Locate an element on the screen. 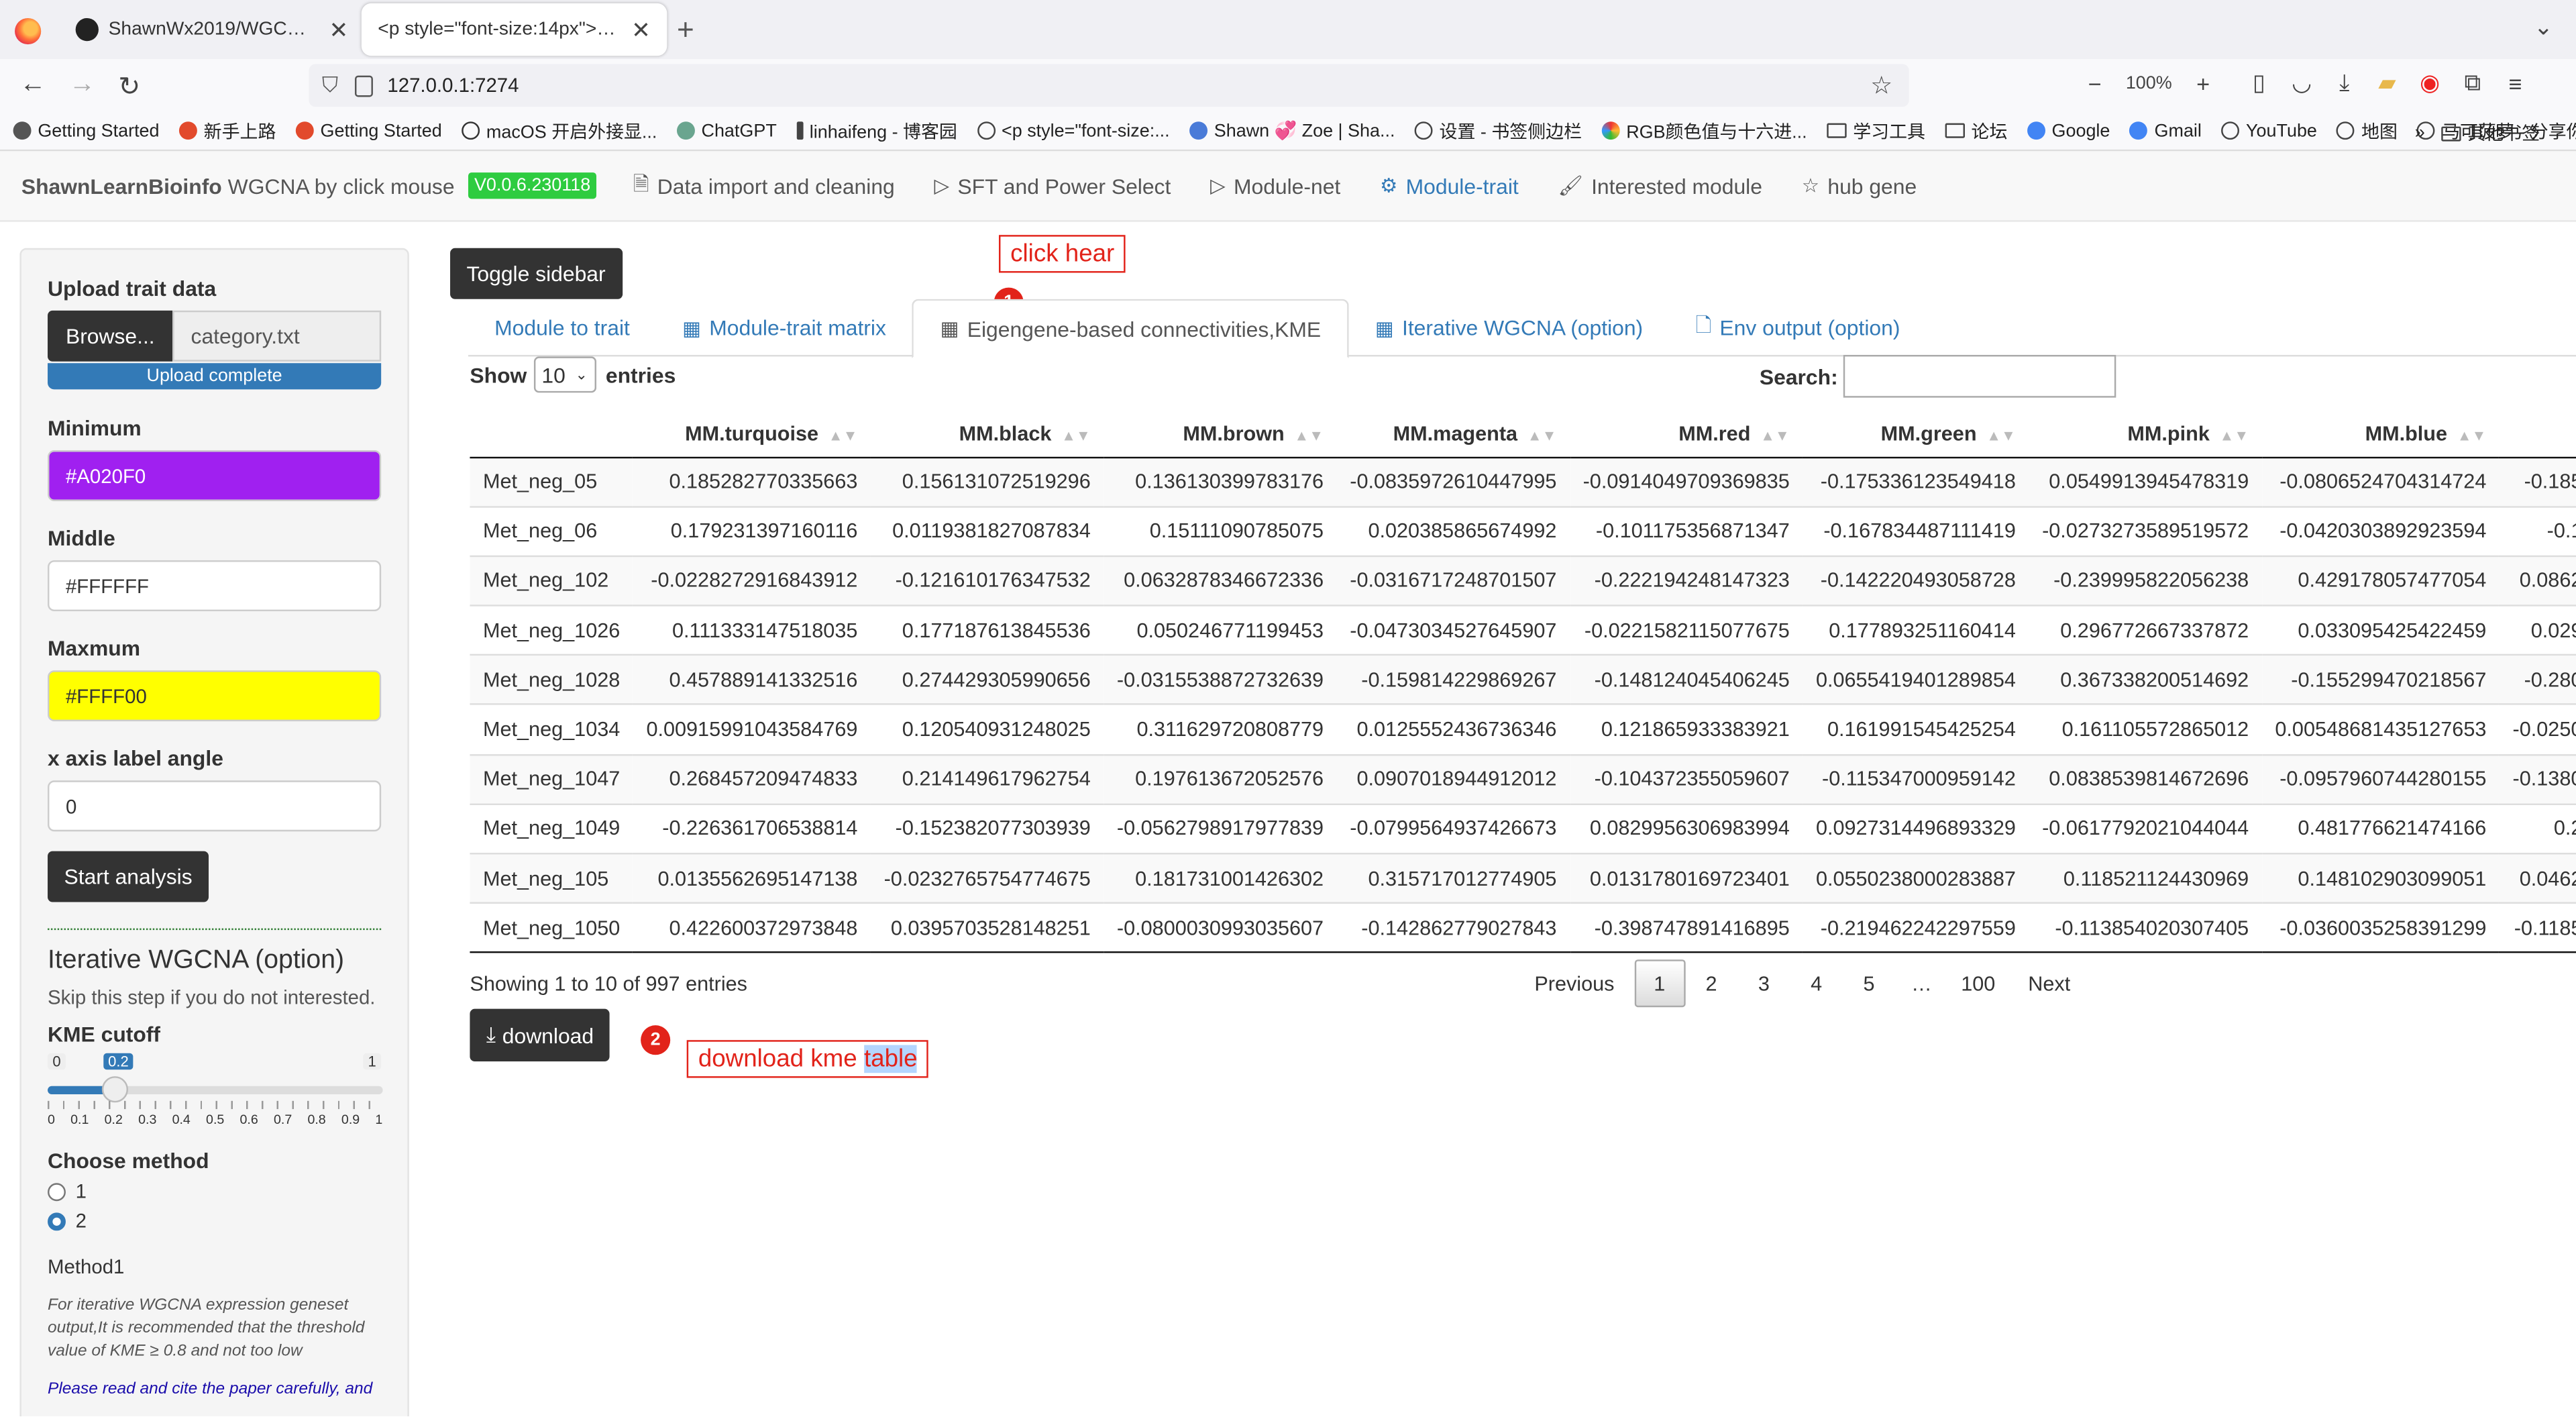  new-tab-icon: + is located at coordinates (685, 30).